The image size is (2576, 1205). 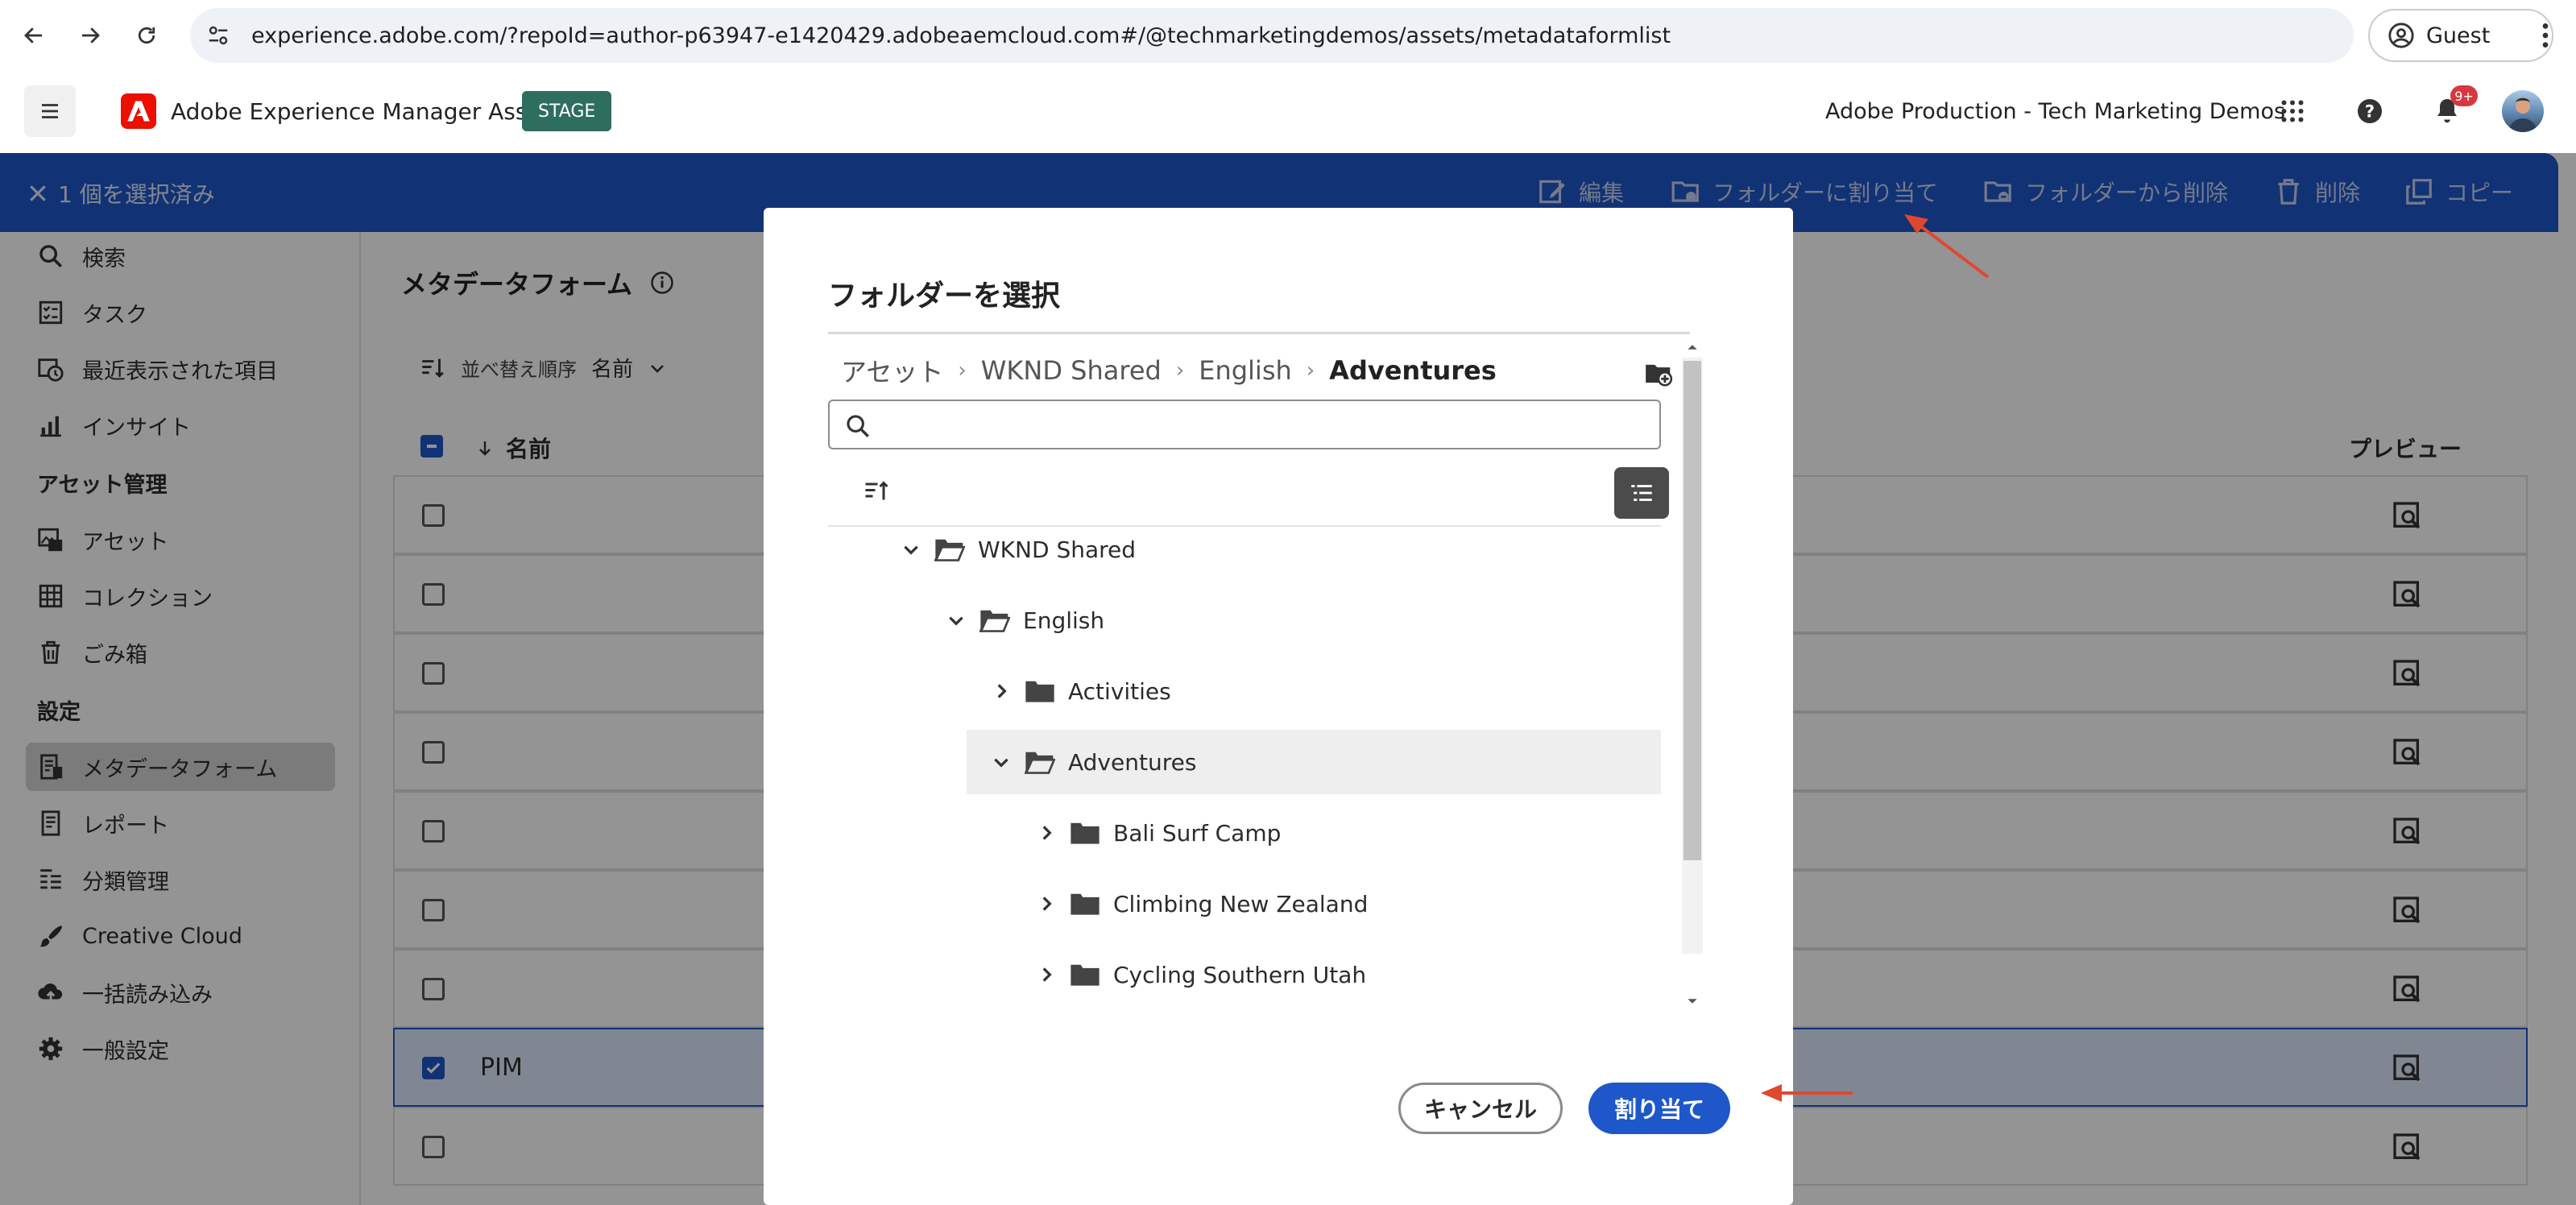 I want to click on app-name: Adobe Experience Manager Assets, so click(x=366, y=112).